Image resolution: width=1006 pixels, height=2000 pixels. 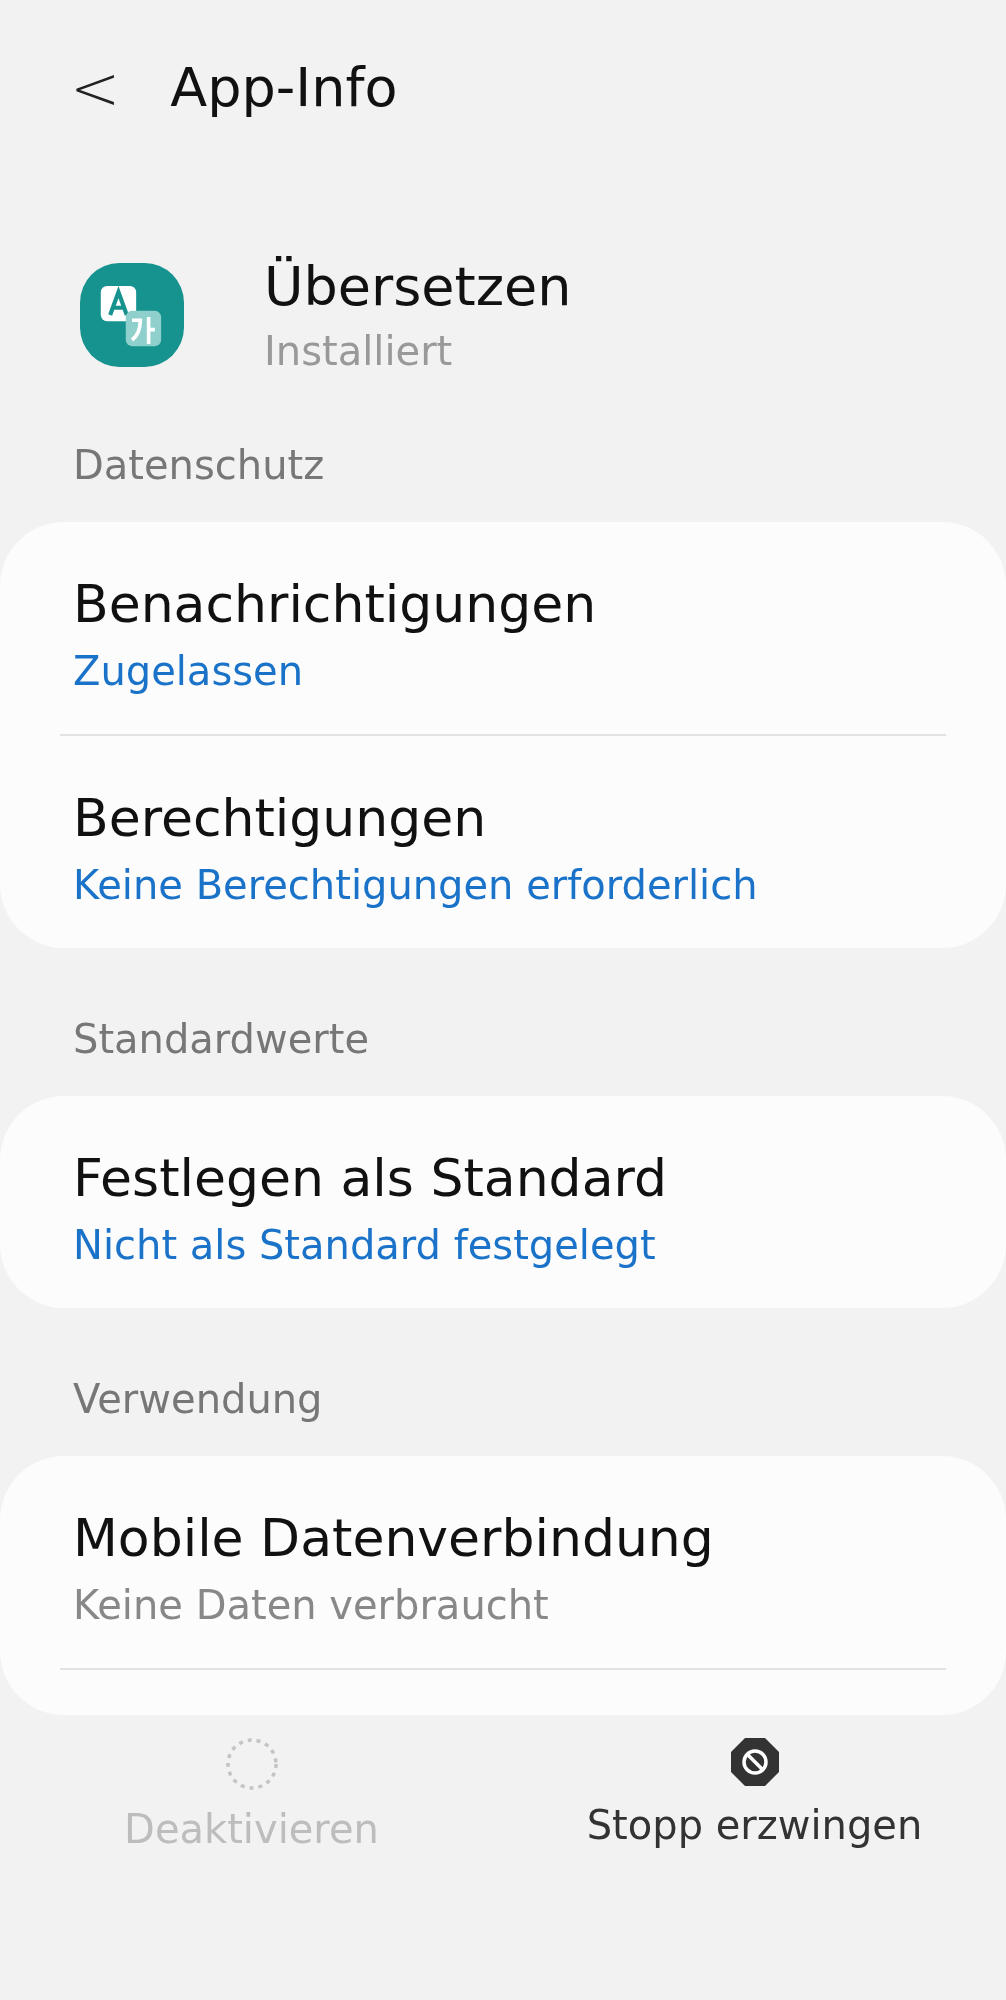 What do you see at coordinates (754, 1762) in the screenshot?
I see `stop-icon` at bounding box center [754, 1762].